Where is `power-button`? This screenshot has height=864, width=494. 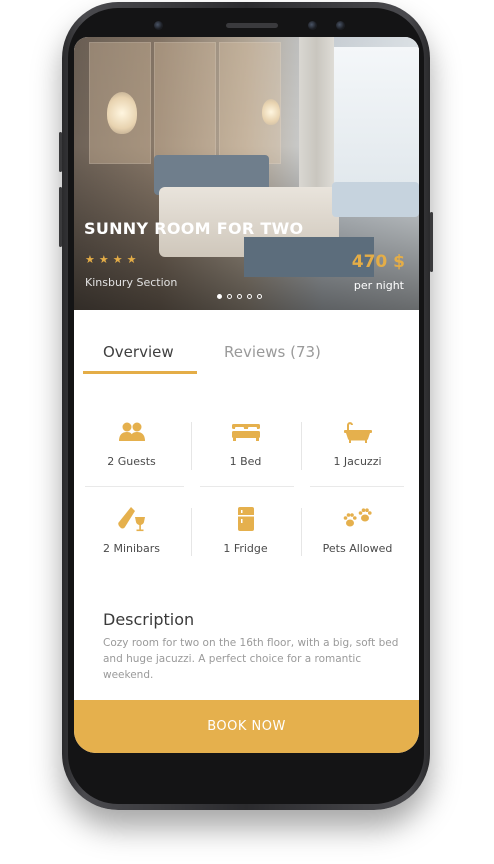
power-button is located at coordinates (431, 242).